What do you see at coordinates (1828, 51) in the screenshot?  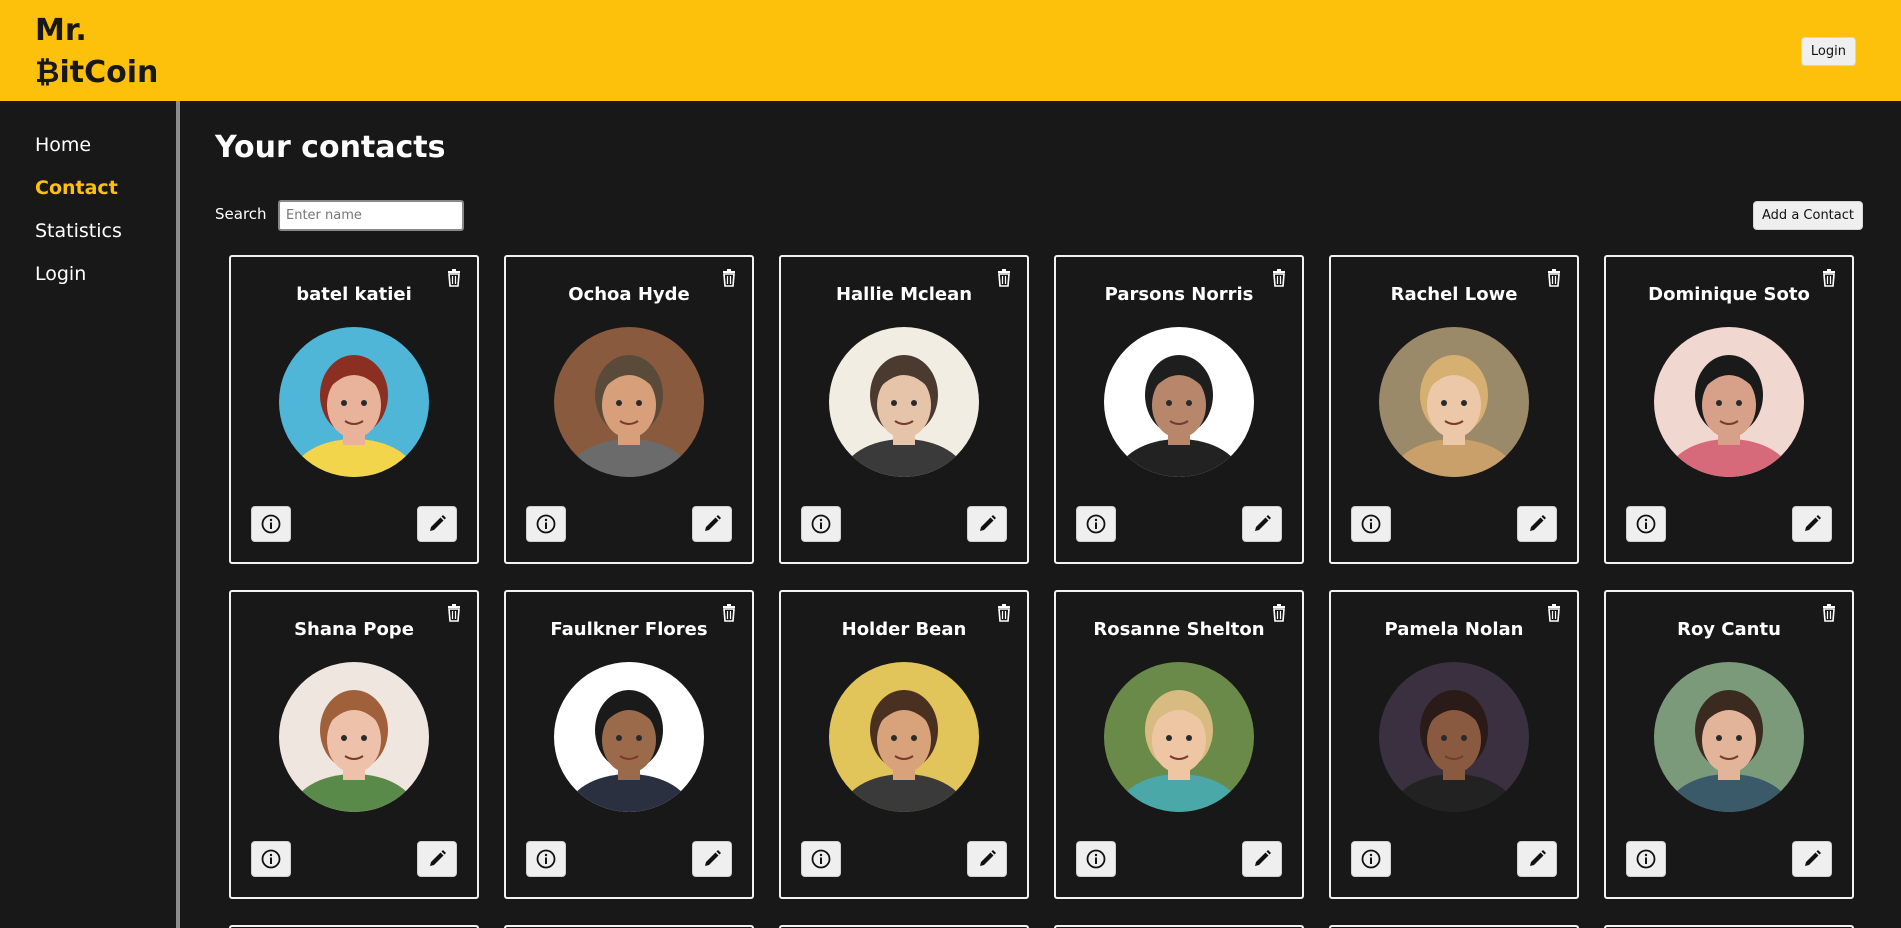 I see `header-login-button: Login` at bounding box center [1828, 51].